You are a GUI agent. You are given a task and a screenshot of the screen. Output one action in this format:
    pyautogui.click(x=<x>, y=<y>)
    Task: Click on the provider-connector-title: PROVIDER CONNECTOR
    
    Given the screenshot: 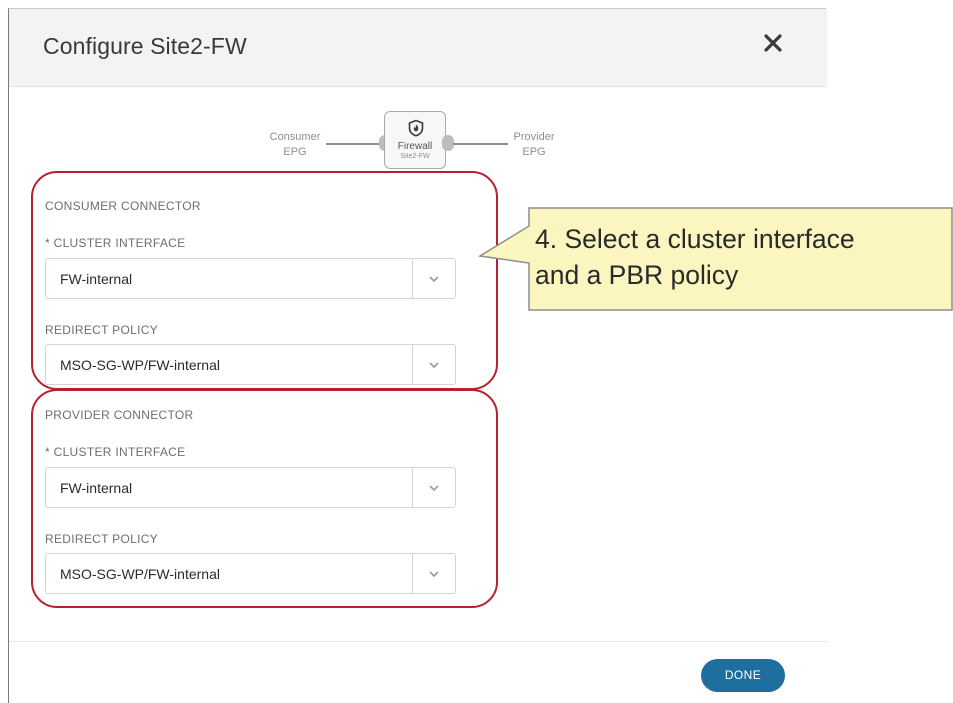 What is the action you would take?
    pyautogui.click(x=119, y=415)
    